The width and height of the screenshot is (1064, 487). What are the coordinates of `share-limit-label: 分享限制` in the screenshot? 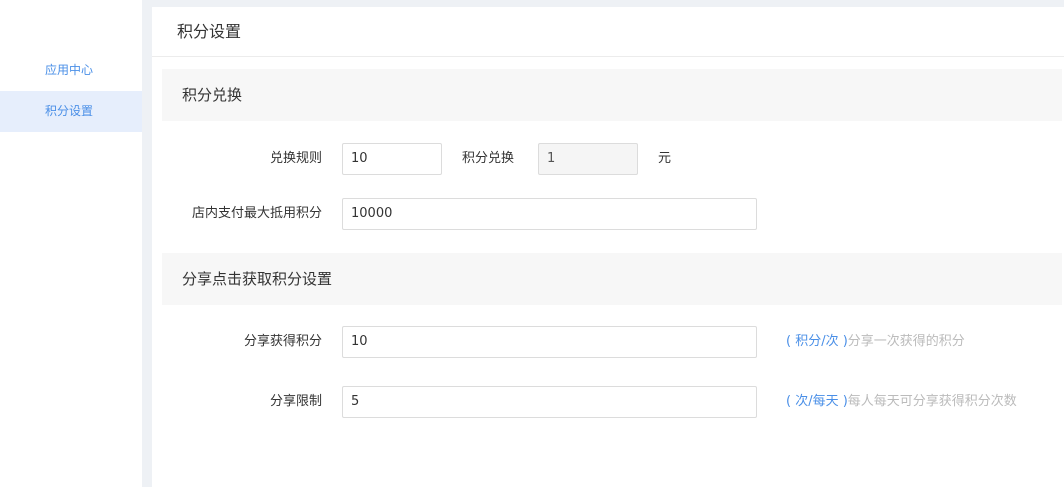 It's located at (295, 401).